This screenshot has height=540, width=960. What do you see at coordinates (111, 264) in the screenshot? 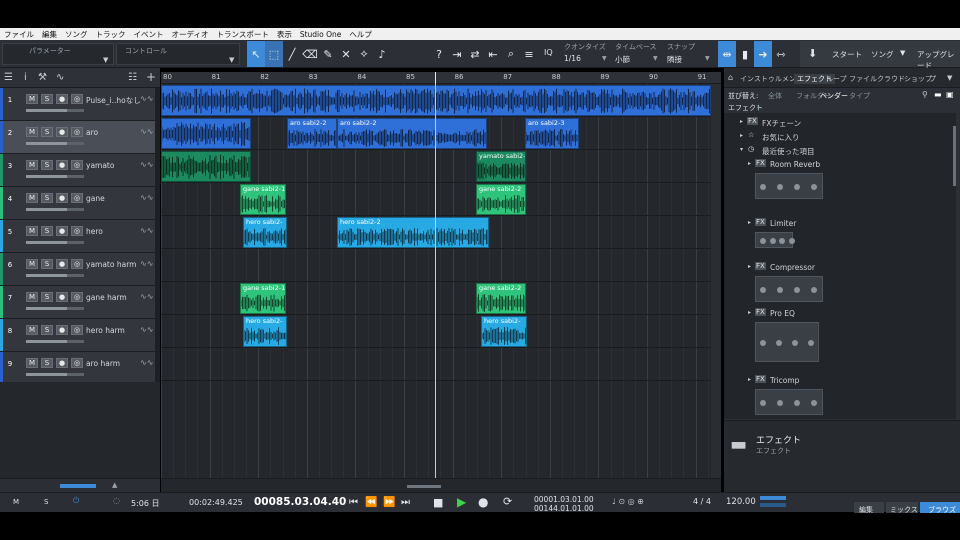
I see `track-name: yamato harm` at bounding box center [111, 264].